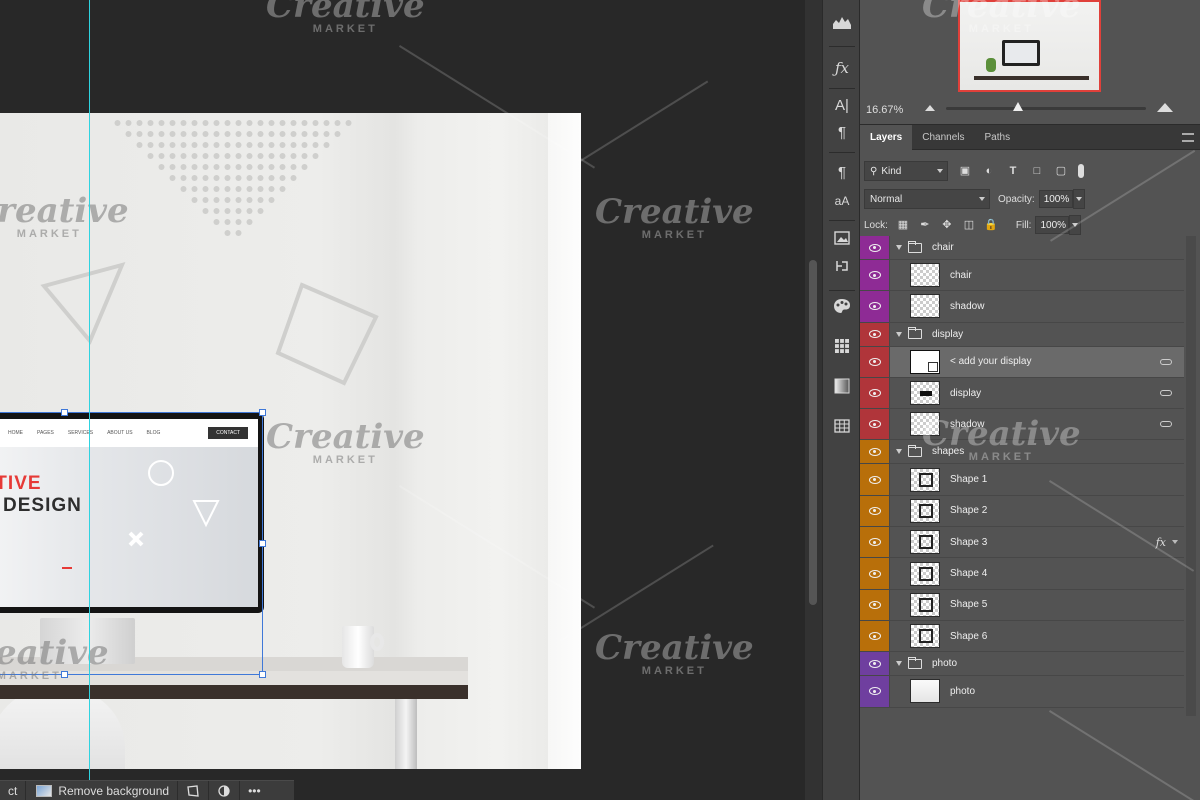 Image resolution: width=1200 pixels, height=800 pixels. What do you see at coordinates (930, 108) in the screenshot?
I see `zoom-out-icon` at bounding box center [930, 108].